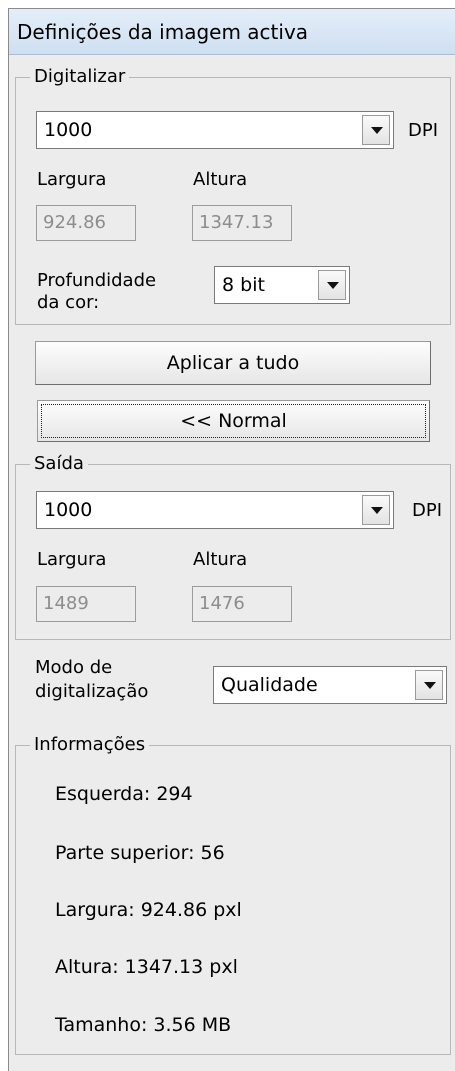 The image size is (455, 1071). I want to click on scan-height-label: Altura, so click(220, 179).